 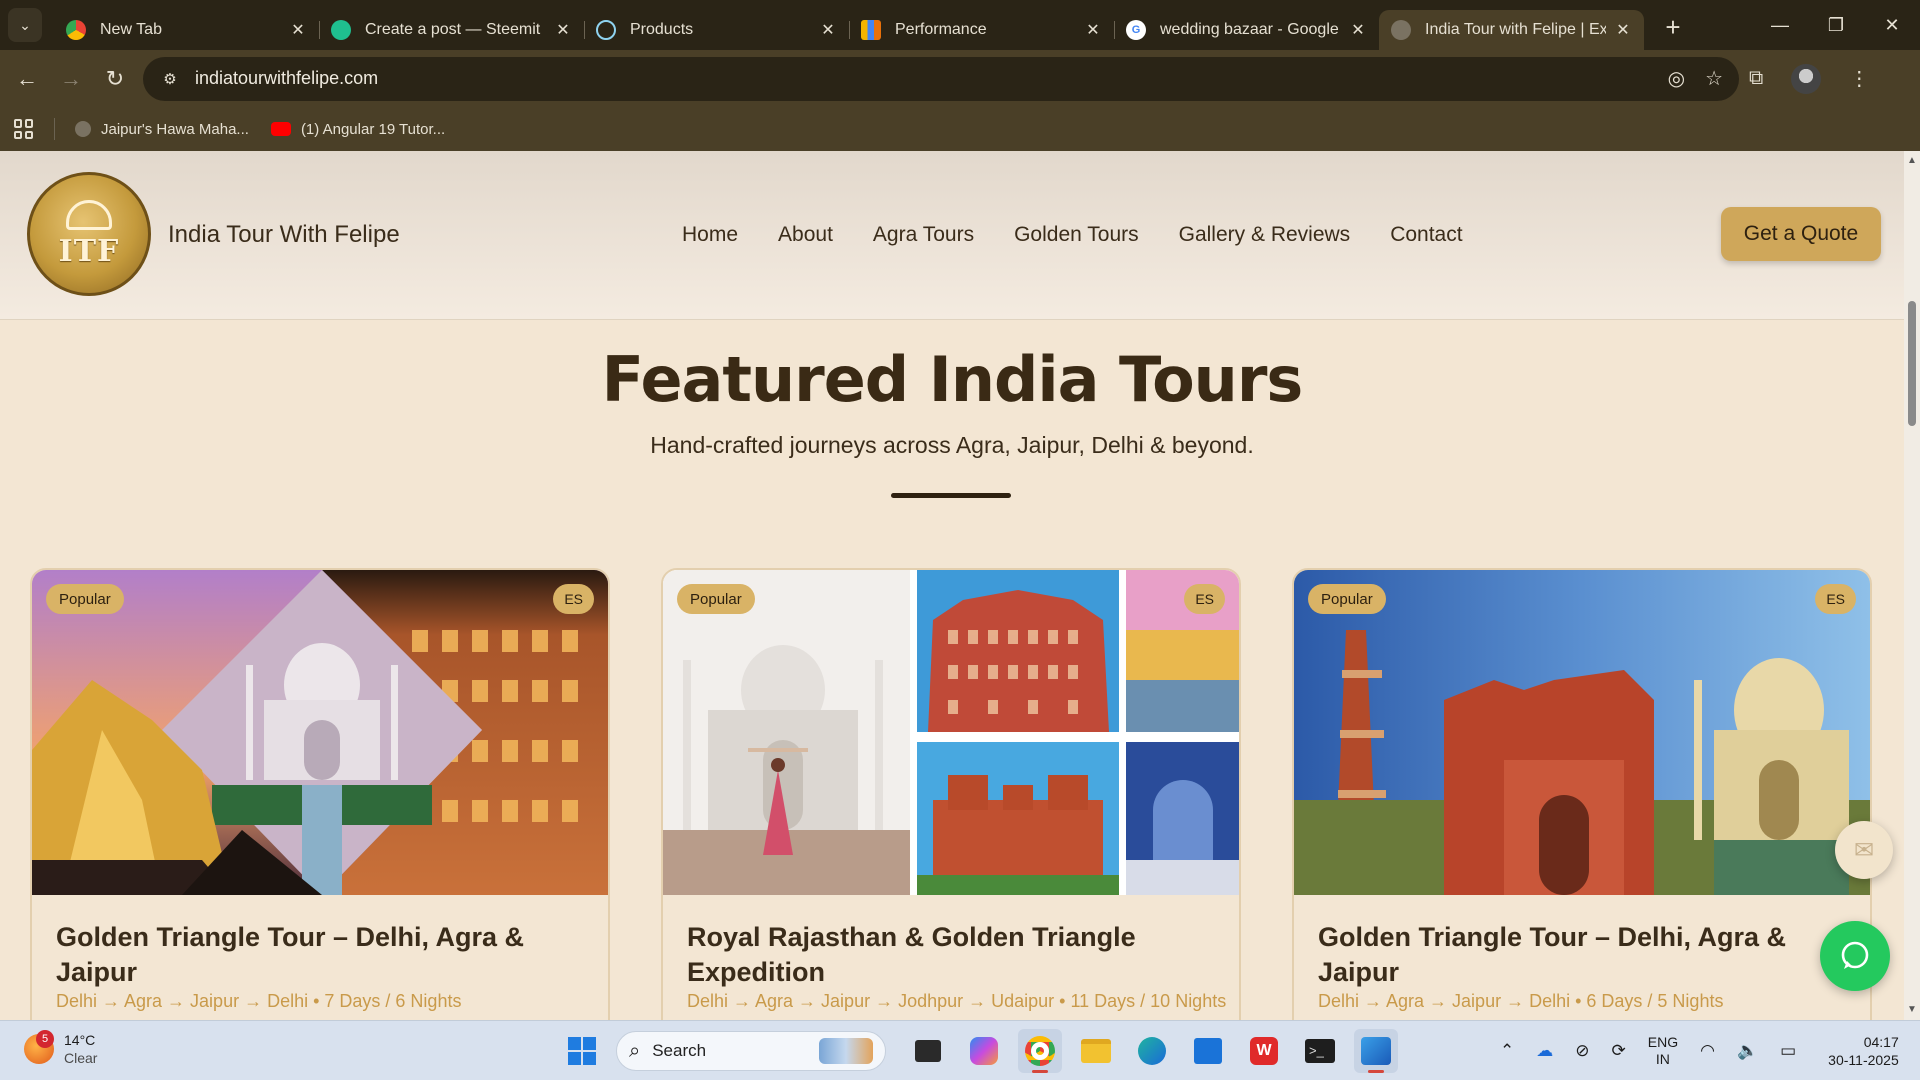 I want to click on battery-icon: ▭, so click(x=1788, y=1051).